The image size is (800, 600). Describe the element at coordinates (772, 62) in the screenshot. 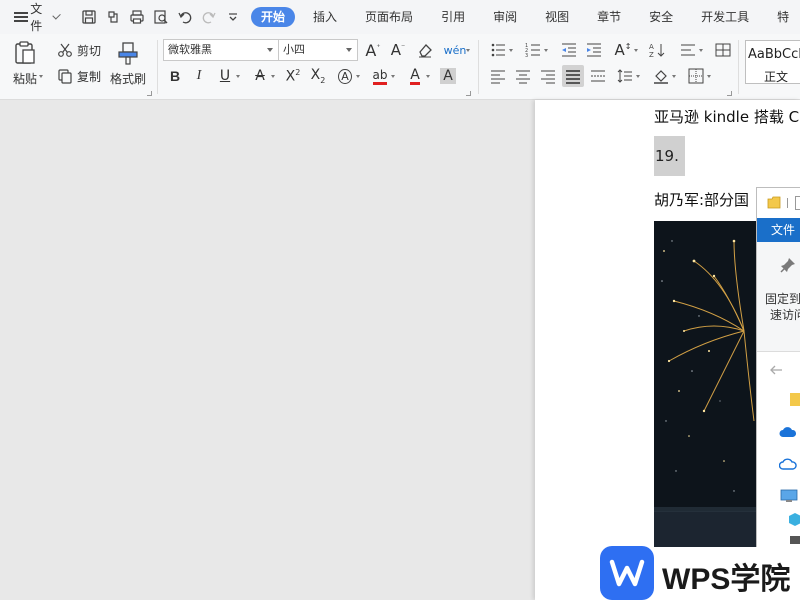

I see `style-normal: AaBbCcDd 正文` at that location.